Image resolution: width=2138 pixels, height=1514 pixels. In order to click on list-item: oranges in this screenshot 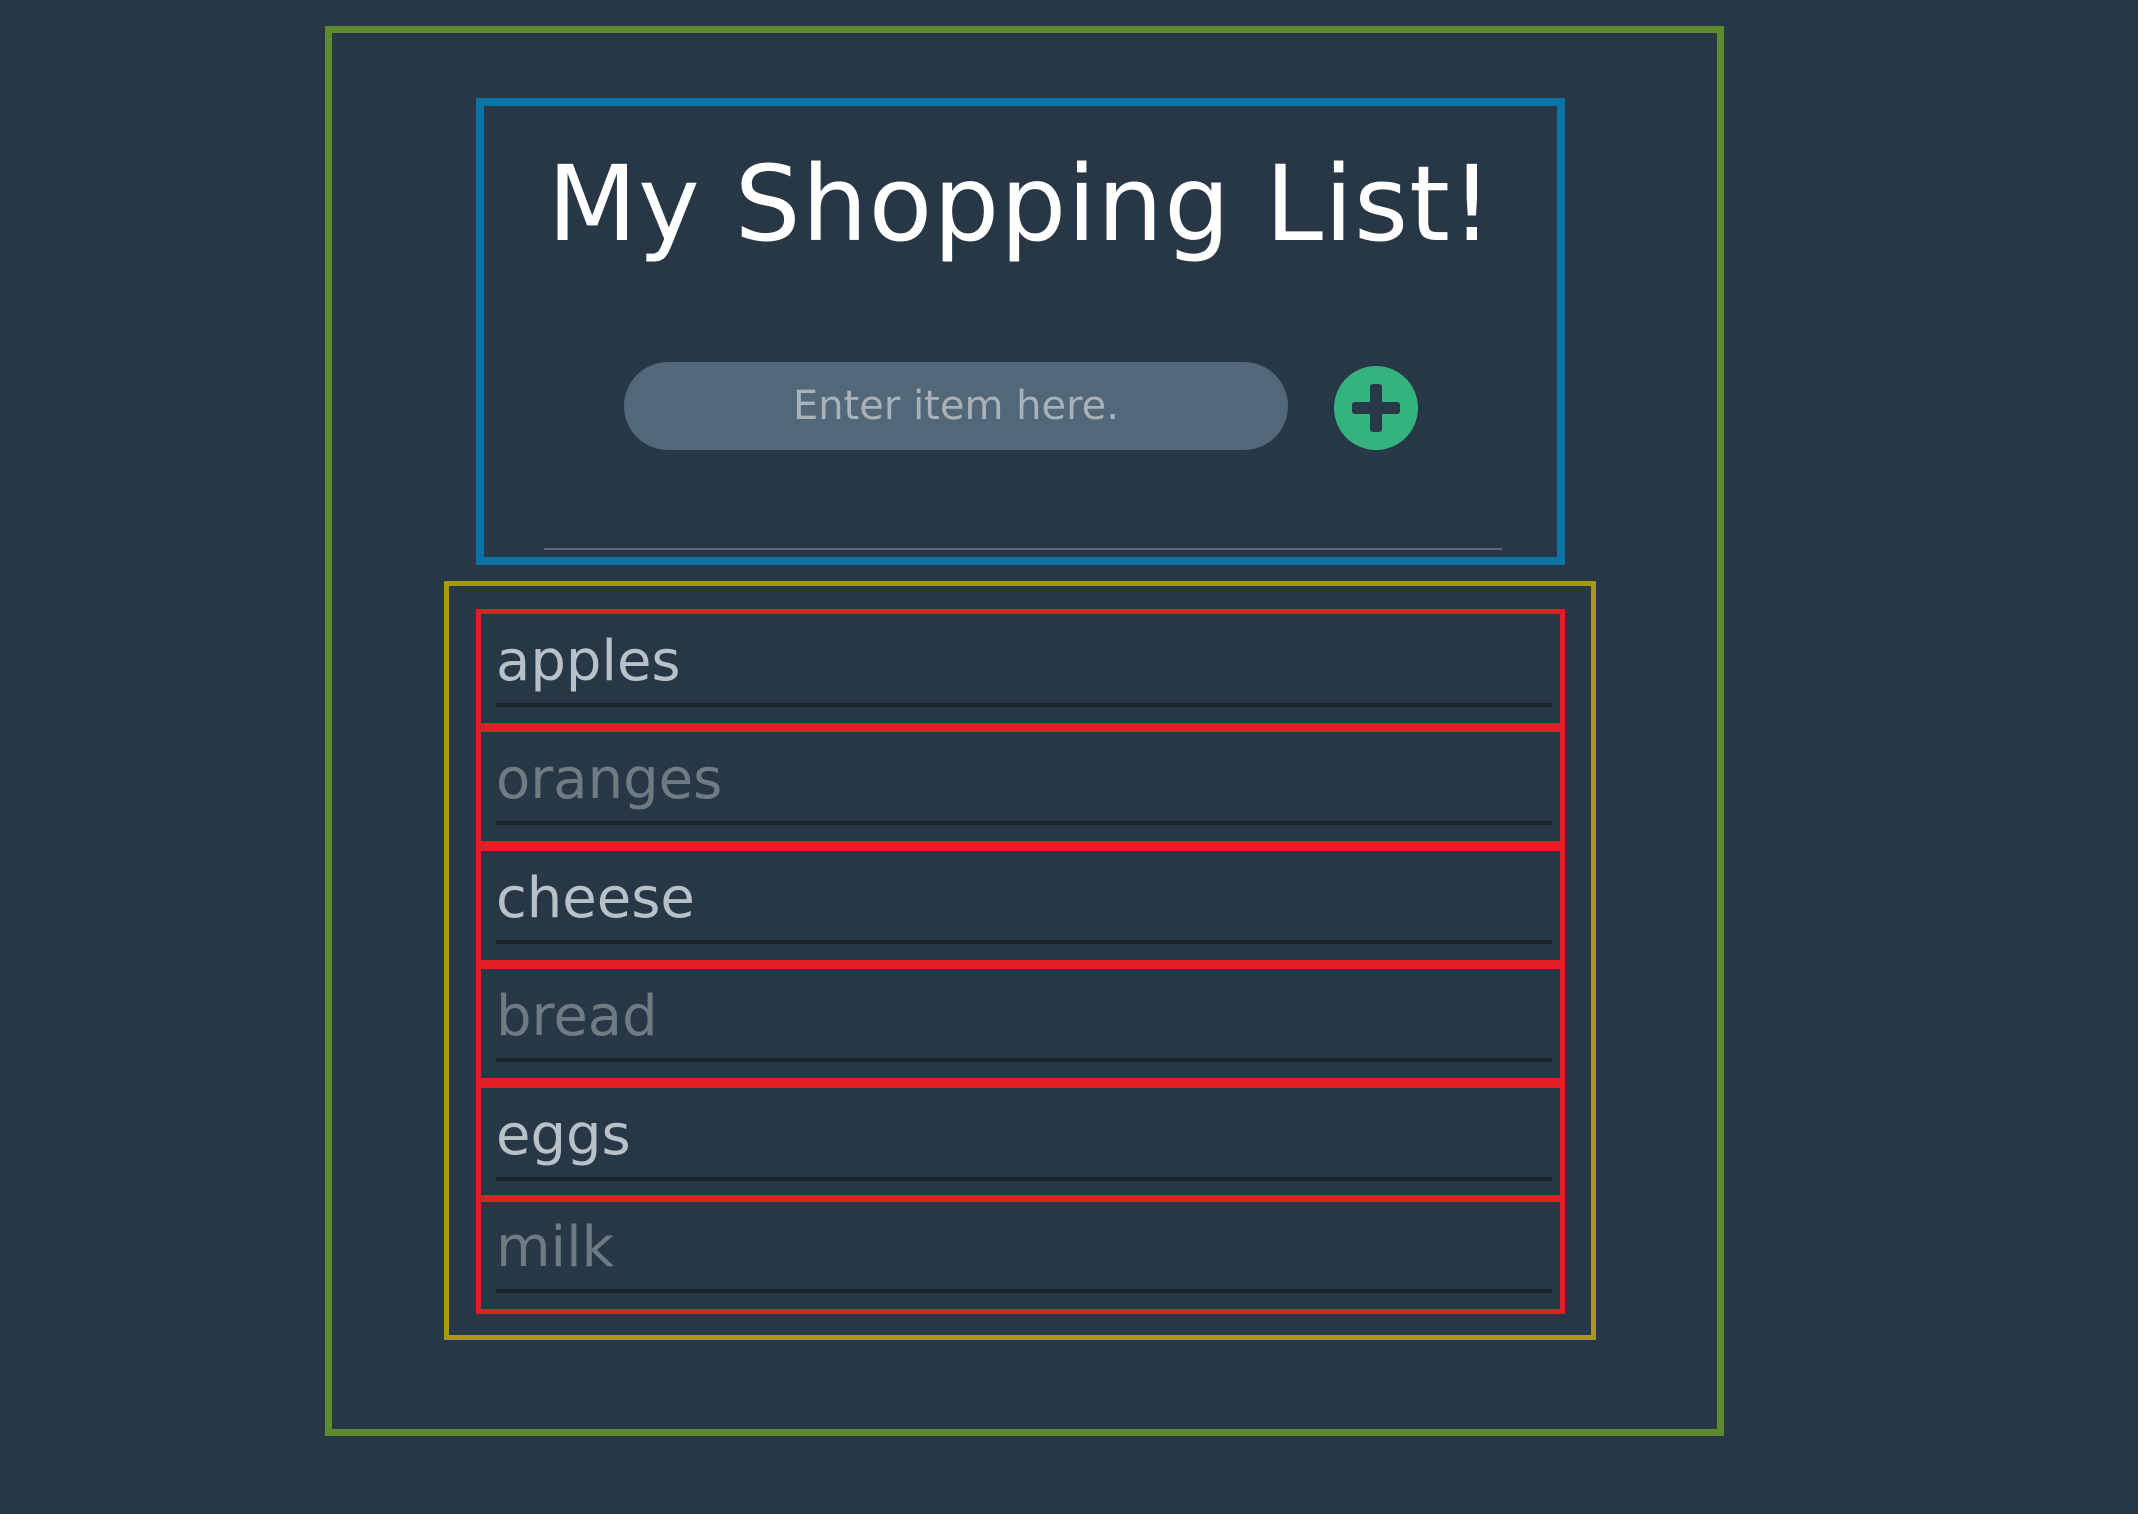, I will do `click(1020, 786)`.